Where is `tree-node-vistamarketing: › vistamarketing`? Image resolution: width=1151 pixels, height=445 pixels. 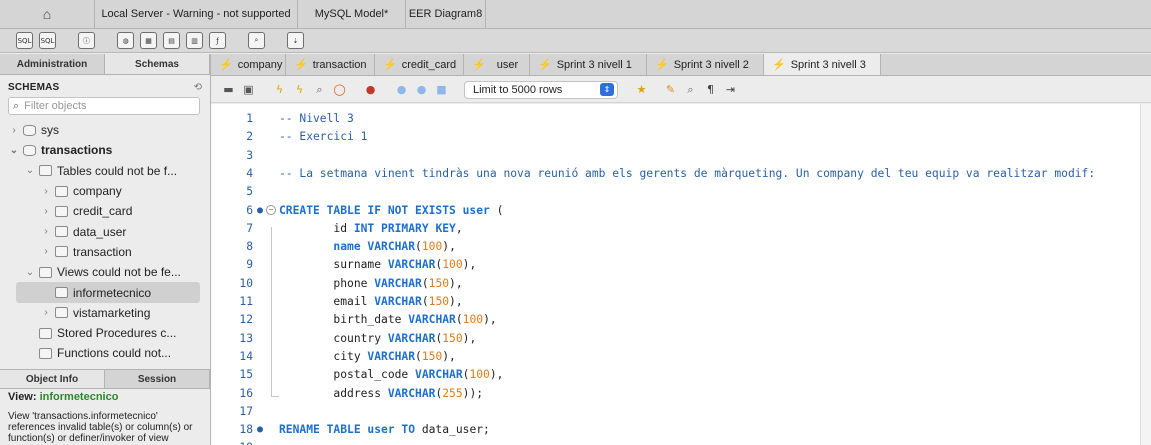
tree-node-vistamarketing: › vistamarketing is located at coordinates (105, 313).